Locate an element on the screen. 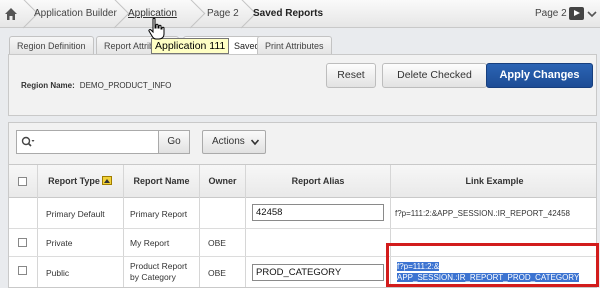 Image resolution: width=600 pixels, height=288 pixels. header-label: Report Type is located at coordinates (74, 181).